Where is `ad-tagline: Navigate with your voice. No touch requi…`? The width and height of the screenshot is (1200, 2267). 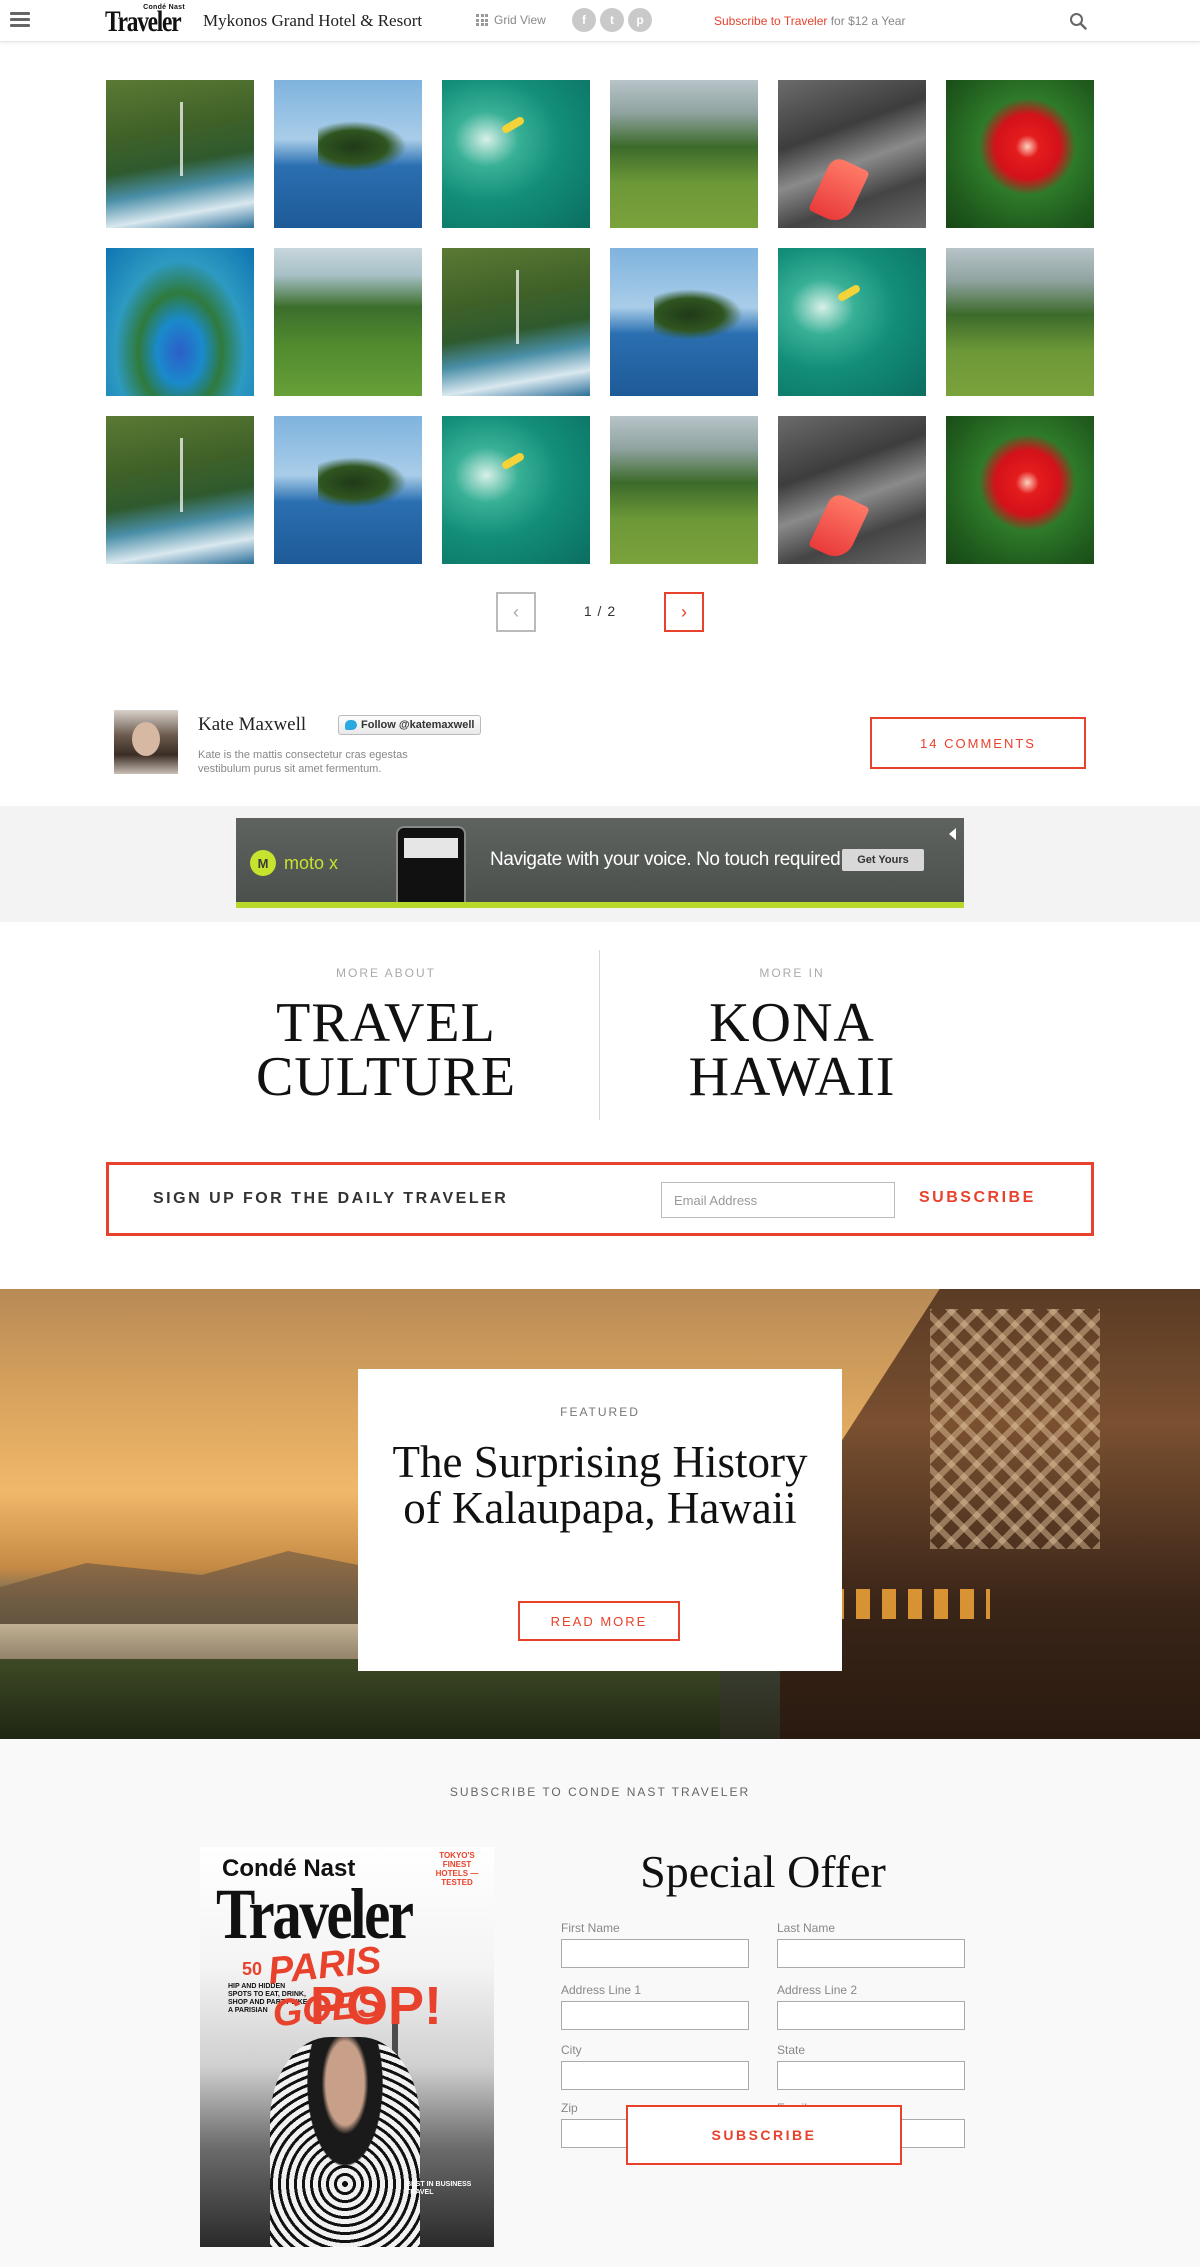 ad-tagline: Navigate with your voice. No touch requi… is located at coordinates (668, 859).